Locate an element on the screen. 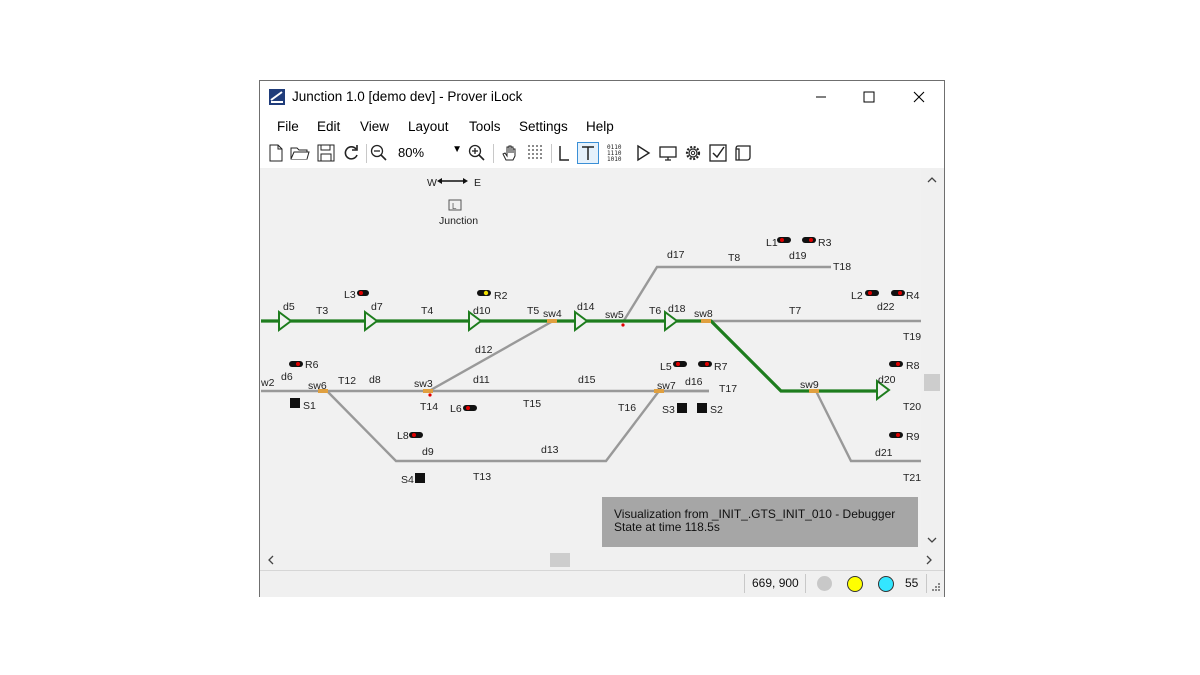 The height and width of the screenshot is (675, 1200). label-d11: d11 is located at coordinates (481, 380).